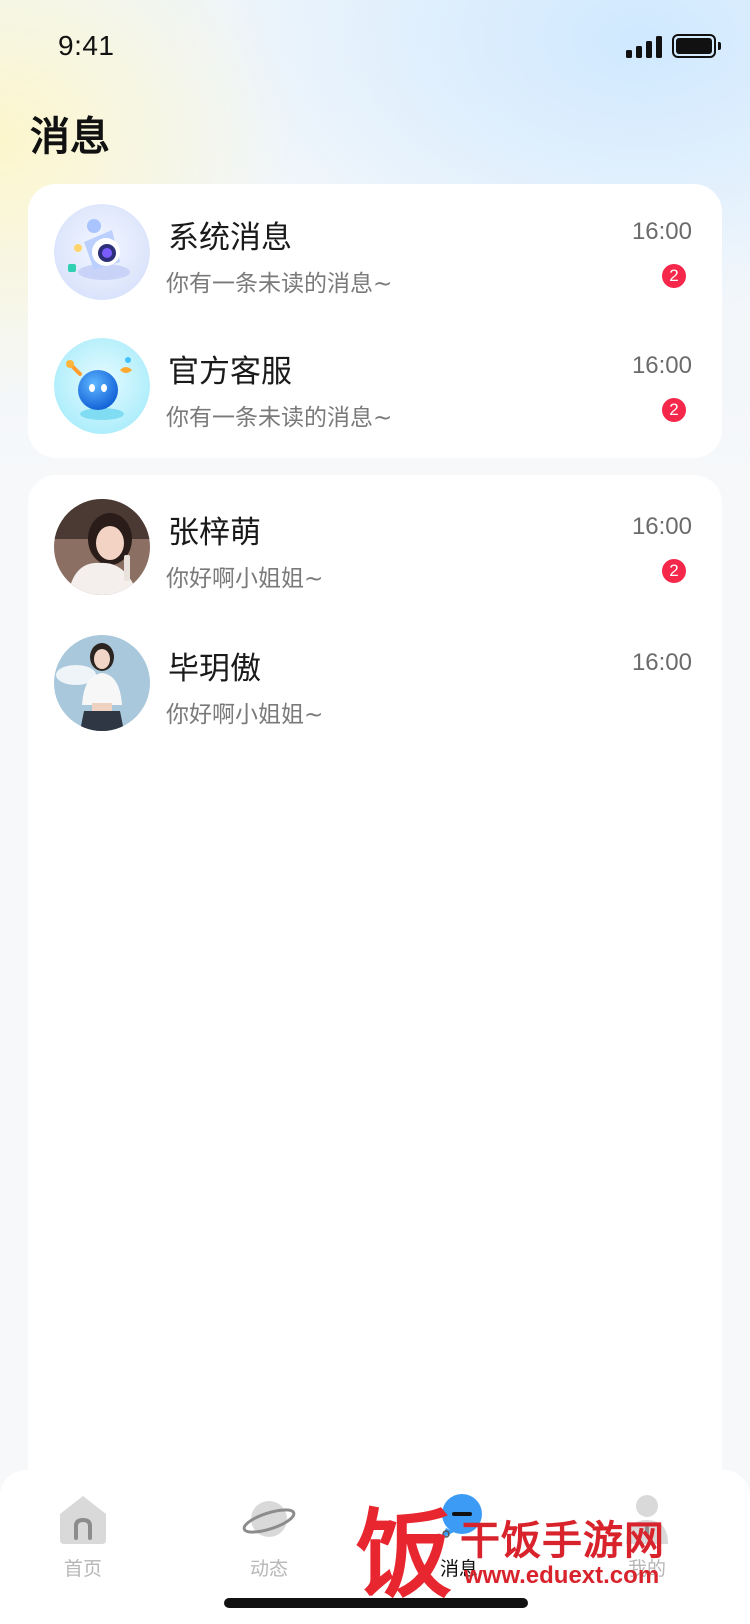  Describe the element at coordinates (86, 45) in the screenshot. I see `status-time: 9:41` at that location.